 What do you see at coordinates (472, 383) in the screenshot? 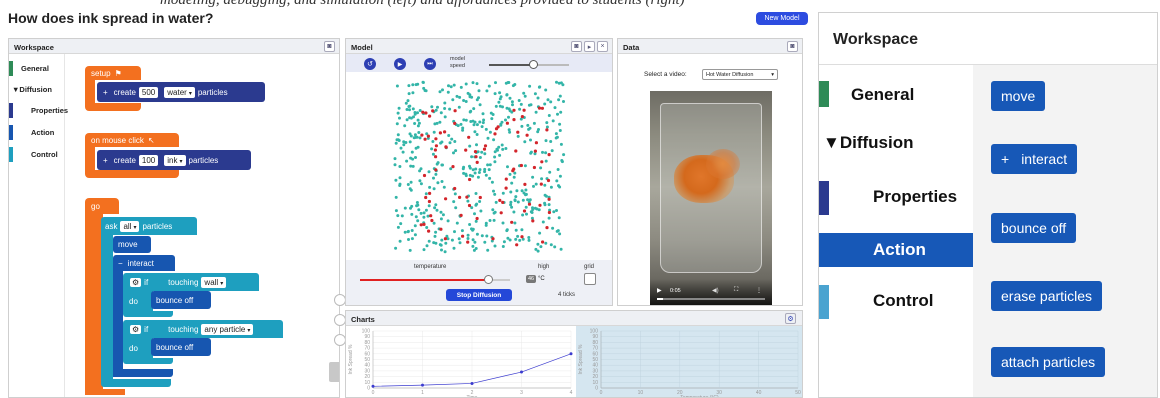
I see `data-point` at bounding box center [472, 383].